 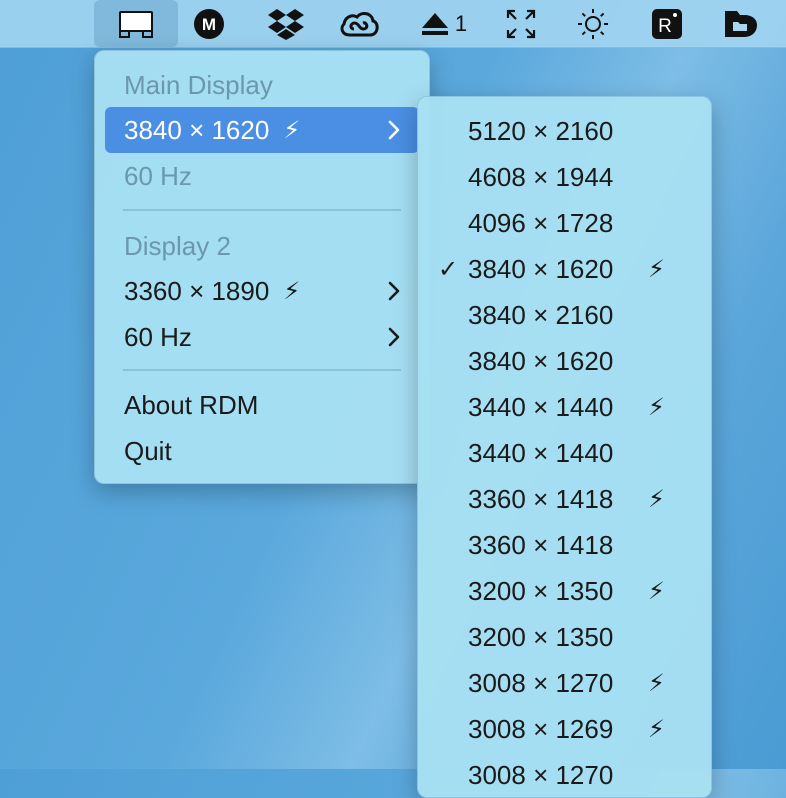 I want to click on resolution-item: 5120 × 2160, so click(x=564, y=131).